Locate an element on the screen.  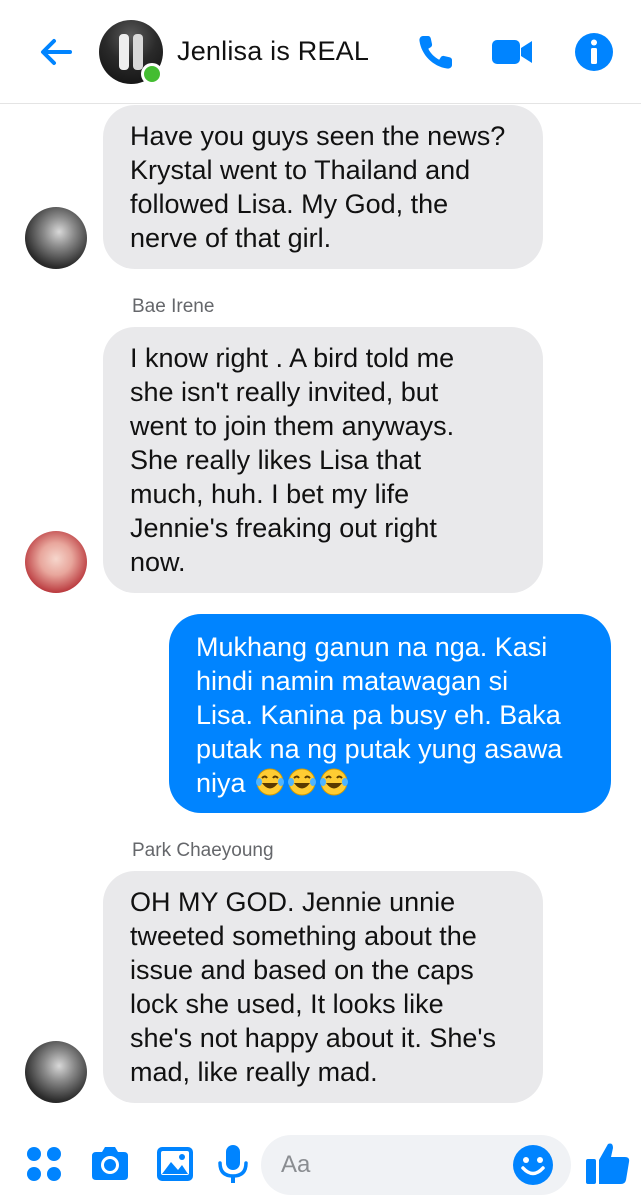
microphone-icon is located at coordinates (233, 1164).